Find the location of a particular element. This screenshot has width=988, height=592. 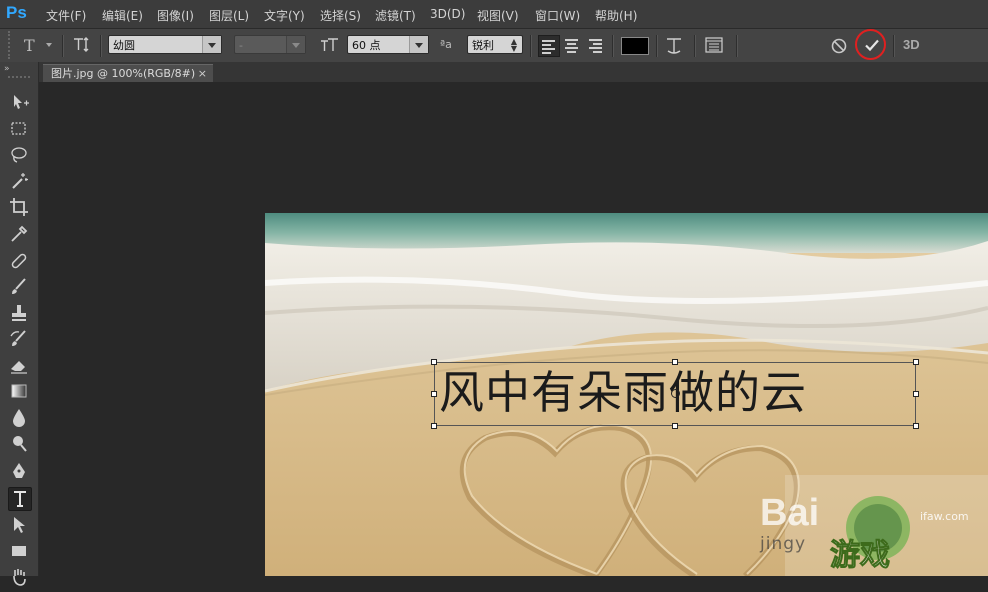

path-selection-tool-icon is located at coordinates (19, 525).